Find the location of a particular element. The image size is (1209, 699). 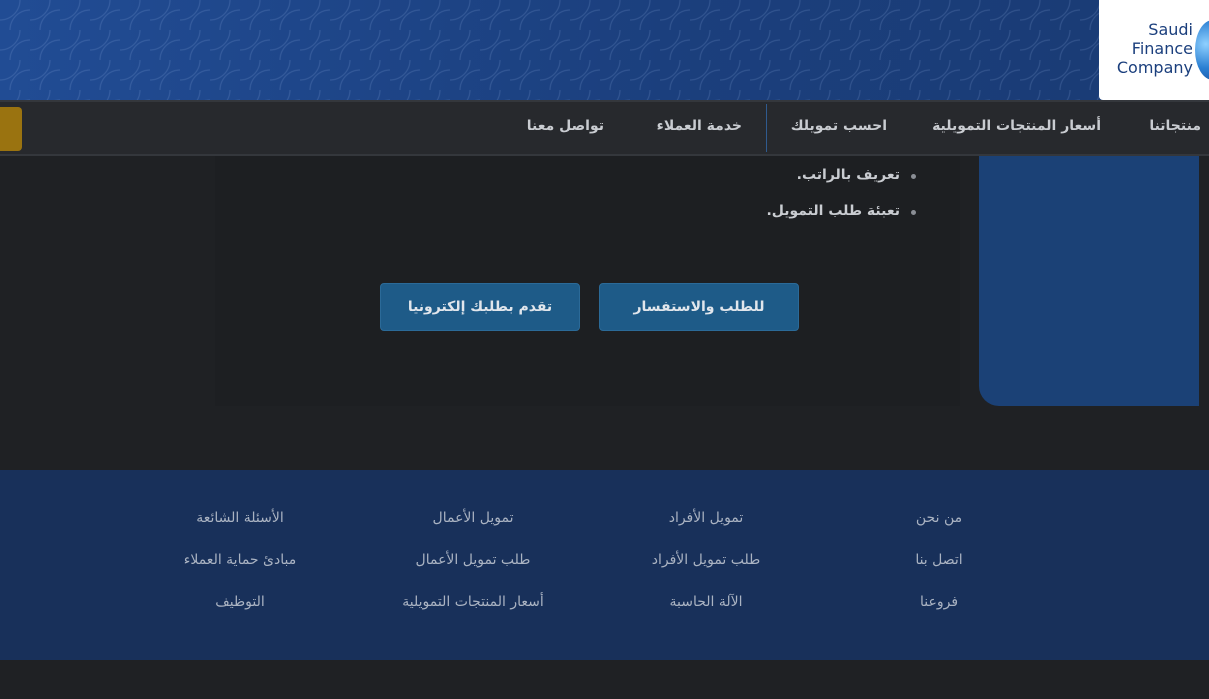

nav-item-calculate-finance: احسب تمويلك is located at coordinates (839, 126).